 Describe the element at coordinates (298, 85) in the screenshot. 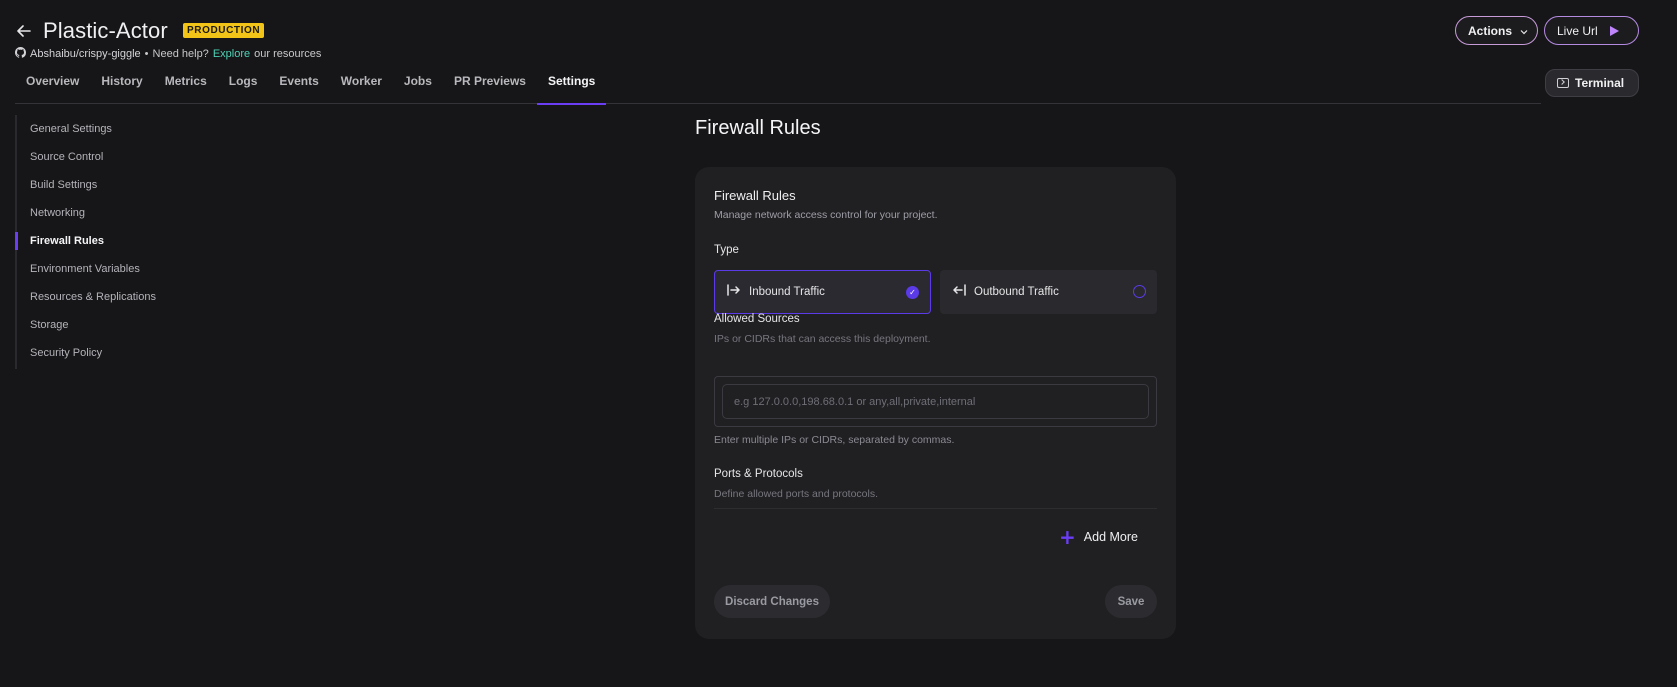

I see `tab-events: Events` at that location.